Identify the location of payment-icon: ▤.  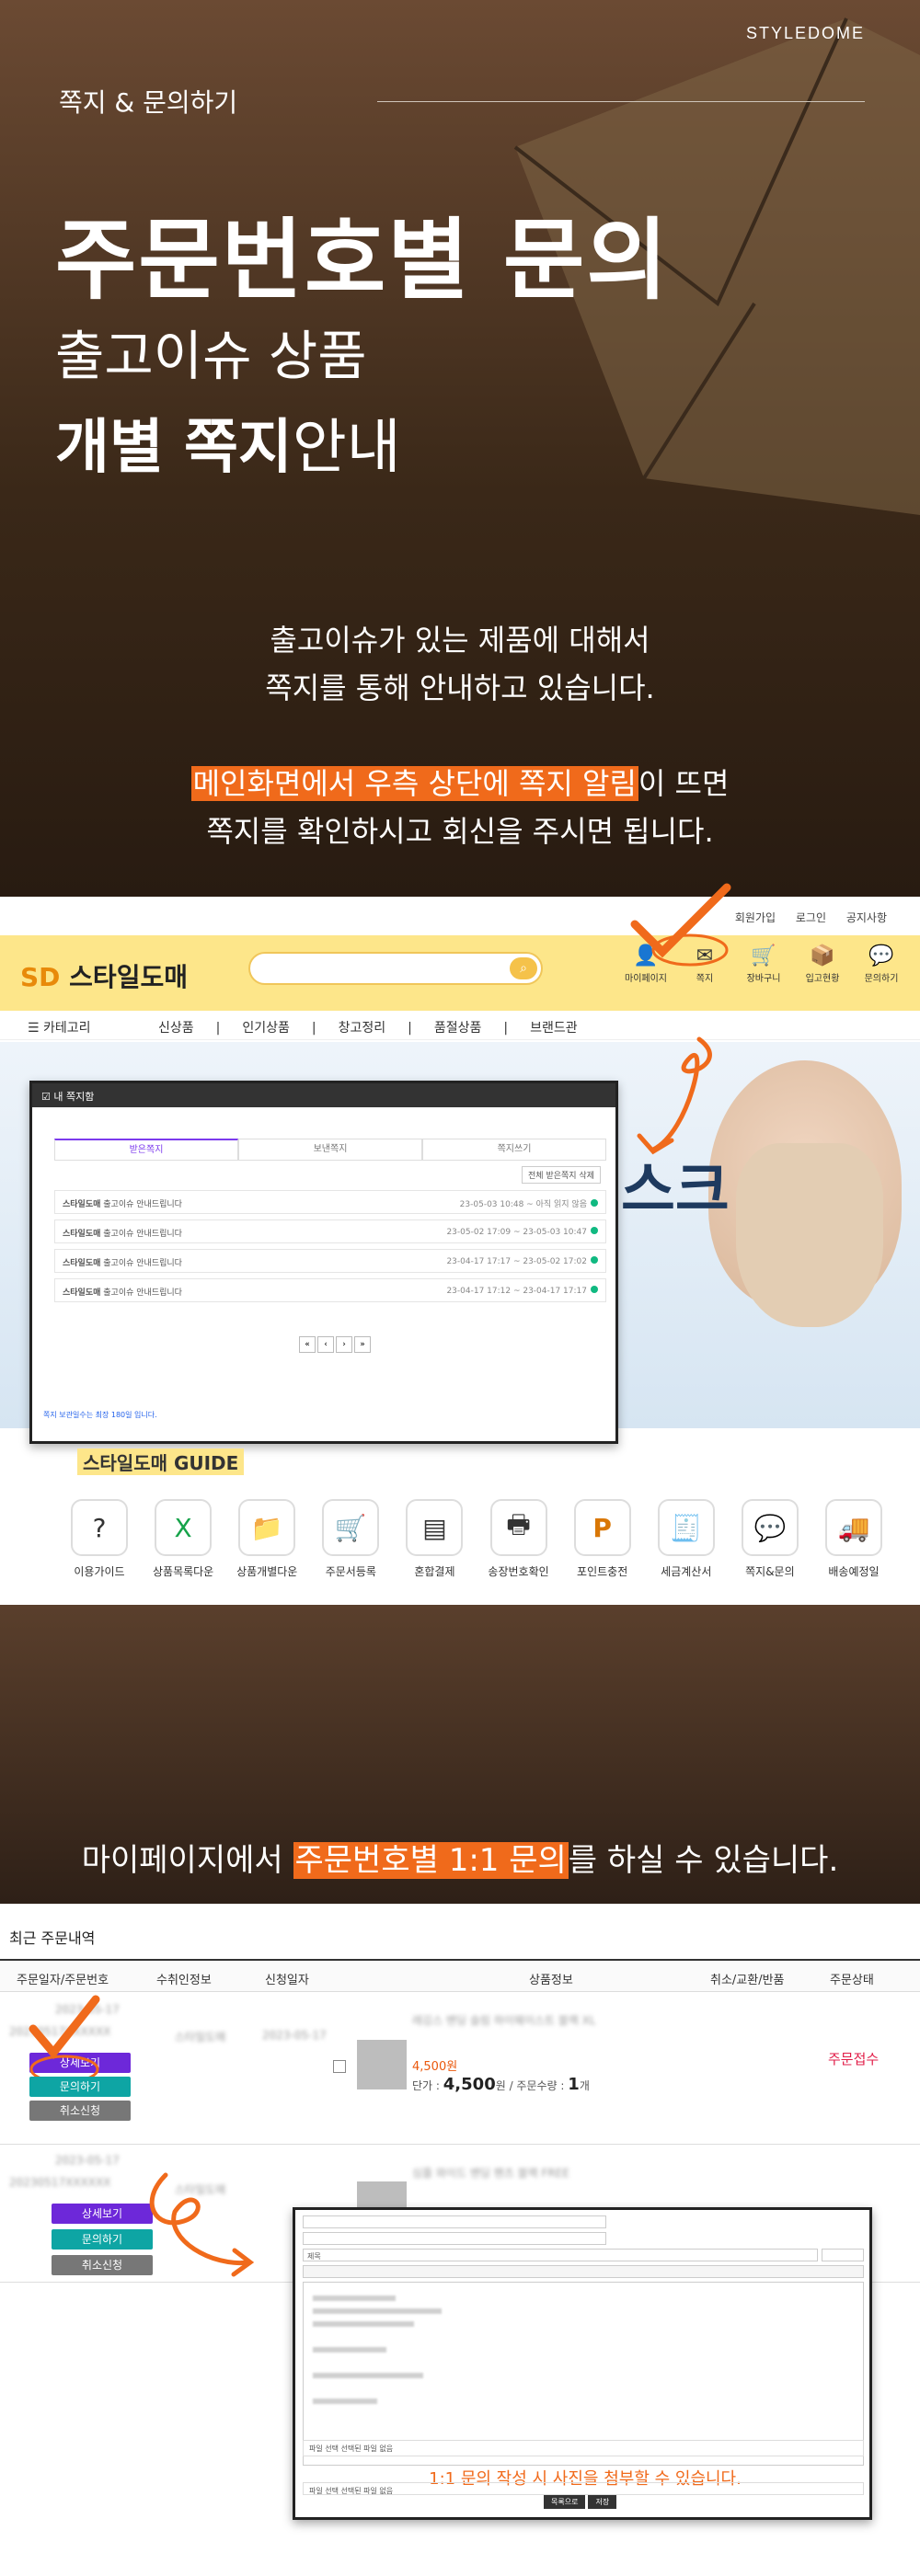
(435, 1528).